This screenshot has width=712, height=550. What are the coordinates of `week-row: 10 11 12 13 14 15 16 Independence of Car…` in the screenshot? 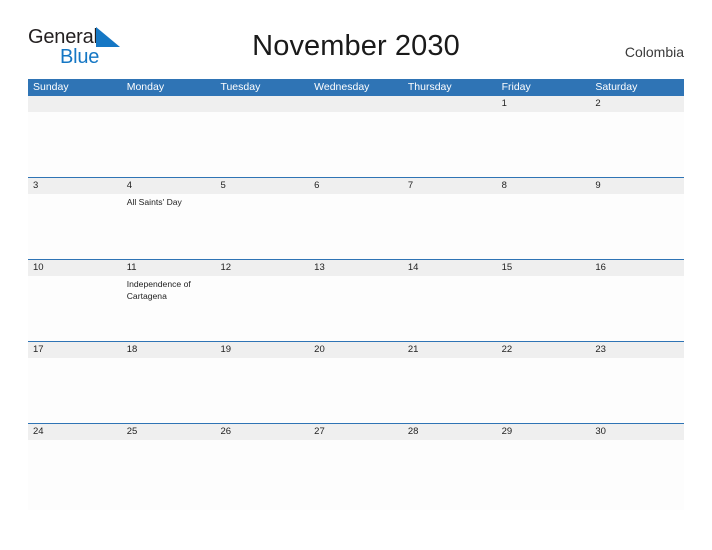 It's located at (356, 300).